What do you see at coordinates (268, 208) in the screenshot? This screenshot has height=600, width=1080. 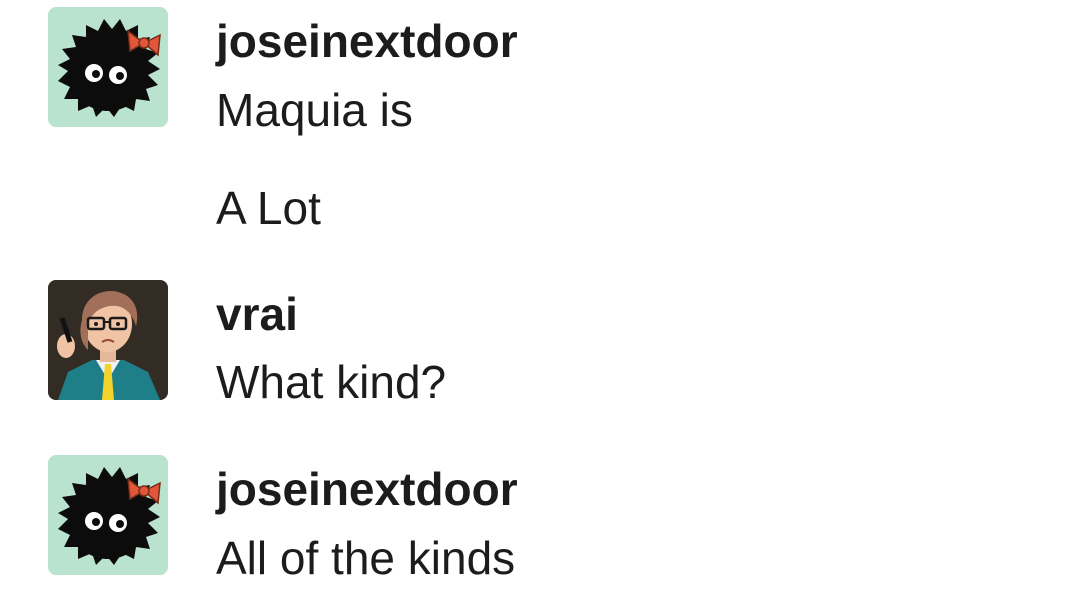 I see `message-text: A Lot` at bounding box center [268, 208].